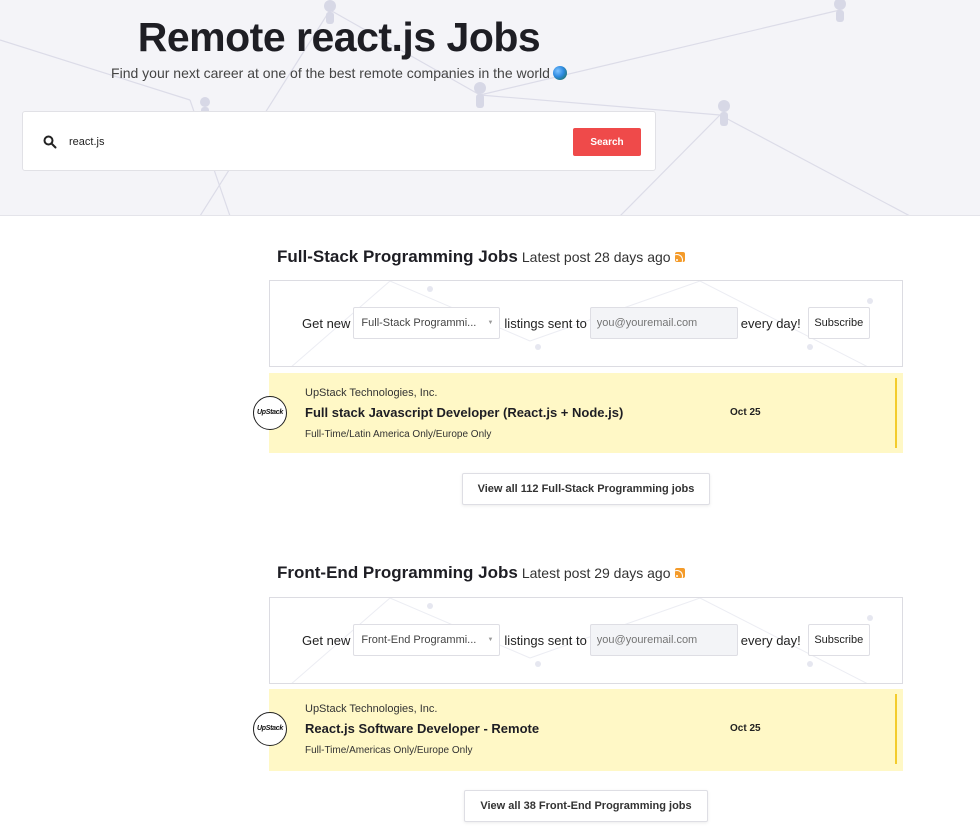 The width and height of the screenshot is (980, 835). What do you see at coordinates (607, 142) in the screenshot?
I see `search-button: Search` at bounding box center [607, 142].